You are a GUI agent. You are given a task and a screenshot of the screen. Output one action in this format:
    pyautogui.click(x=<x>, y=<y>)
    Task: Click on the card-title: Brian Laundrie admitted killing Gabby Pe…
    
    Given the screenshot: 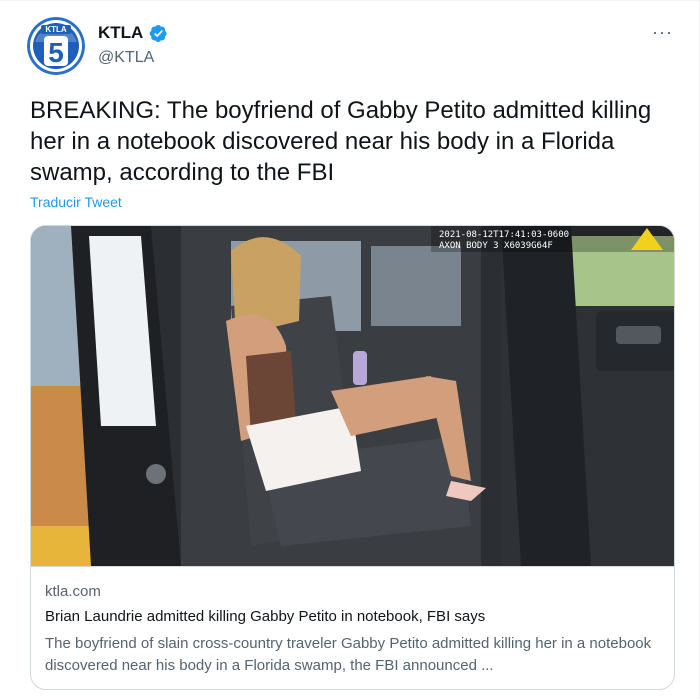 What is the action you would take?
    pyautogui.click(x=265, y=616)
    